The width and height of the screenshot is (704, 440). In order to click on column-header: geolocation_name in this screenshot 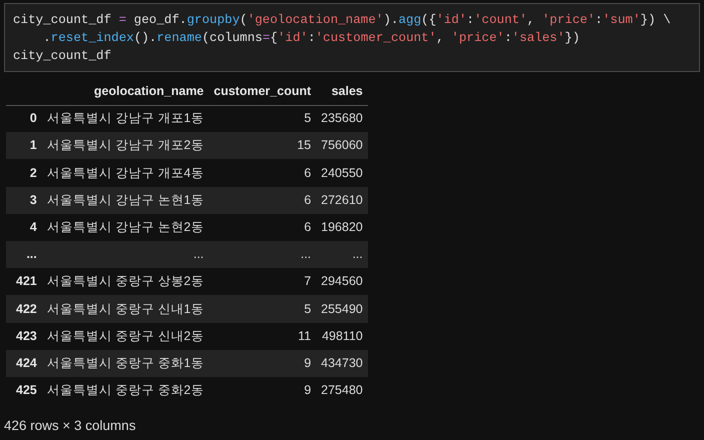, I will do `click(125, 92)`.